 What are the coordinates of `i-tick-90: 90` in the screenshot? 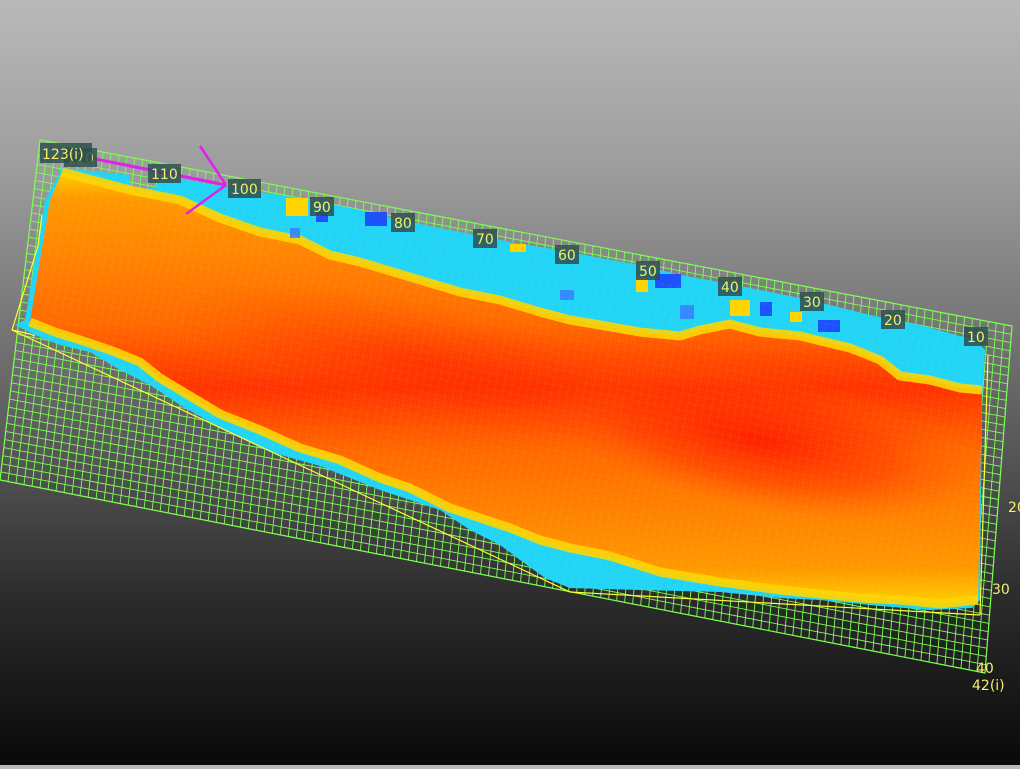 It's located at (322, 206).